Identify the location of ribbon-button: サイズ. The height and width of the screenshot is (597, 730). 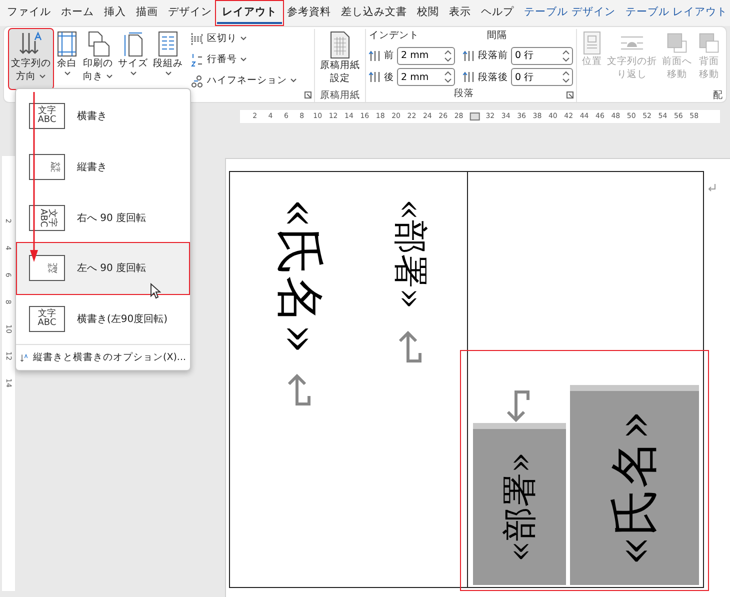
(133, 59).